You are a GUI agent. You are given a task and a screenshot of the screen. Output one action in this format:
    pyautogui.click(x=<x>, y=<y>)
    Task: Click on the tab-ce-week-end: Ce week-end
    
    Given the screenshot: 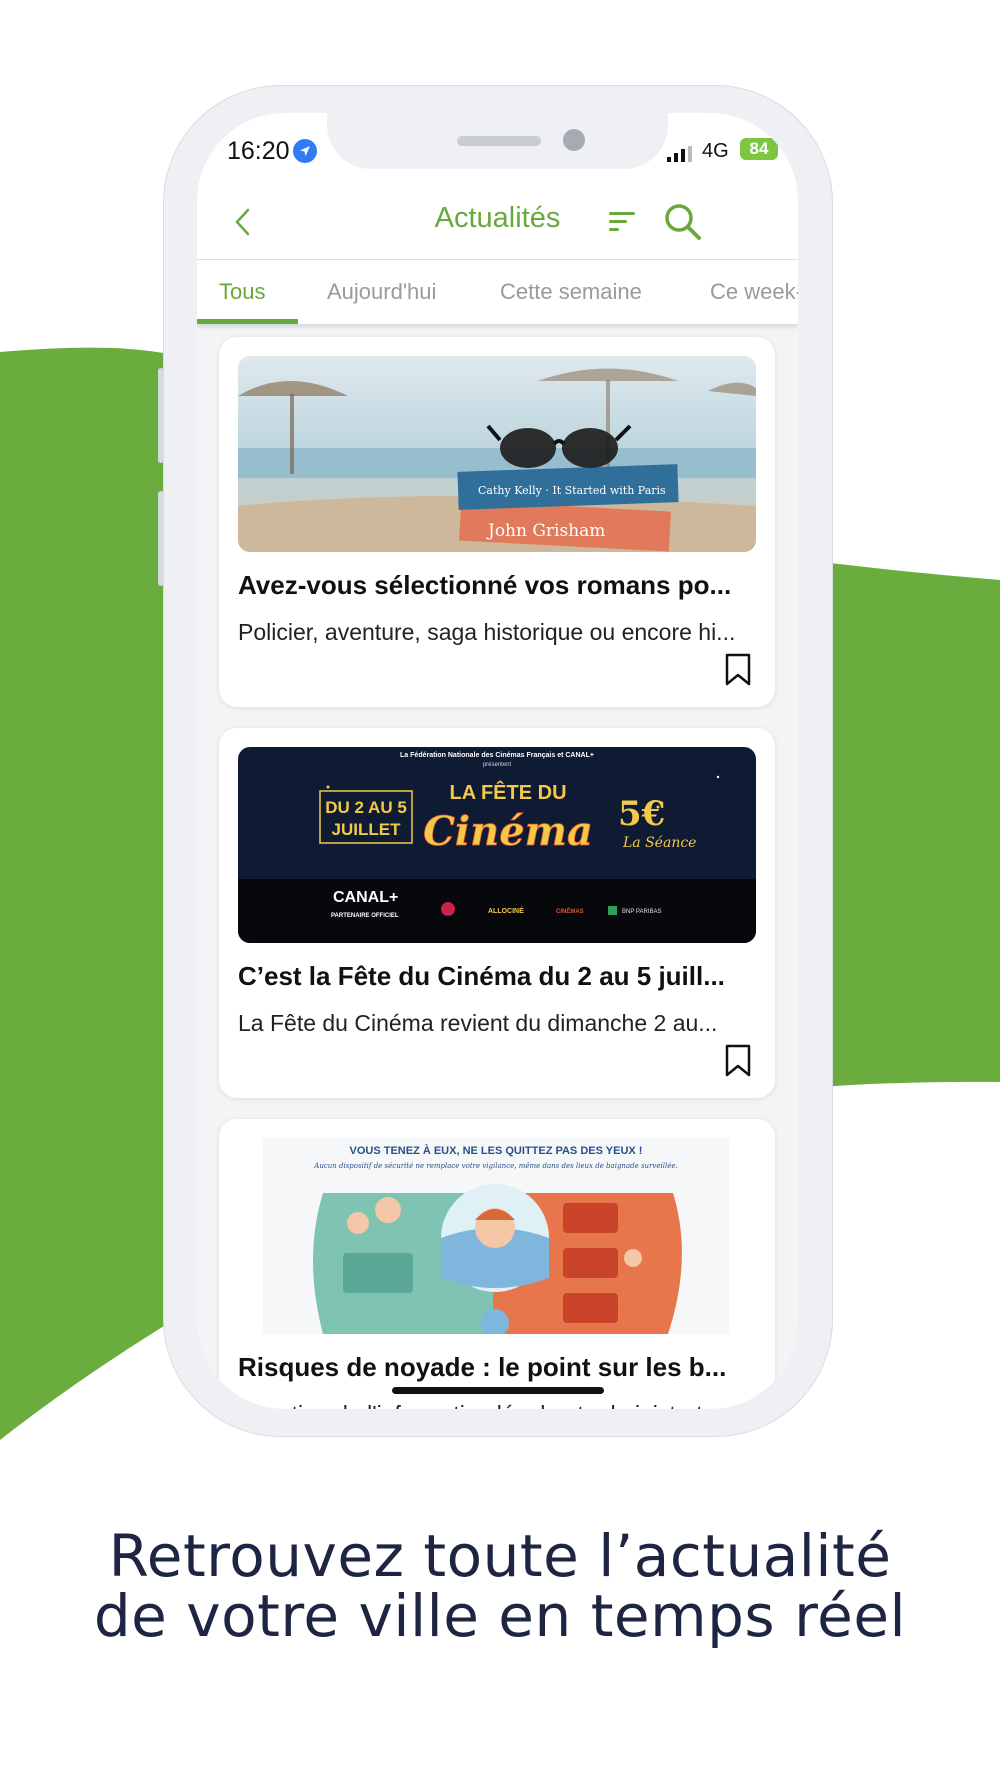 What is the action you would take?
    pyautogui.click(x=754, y=292)
    